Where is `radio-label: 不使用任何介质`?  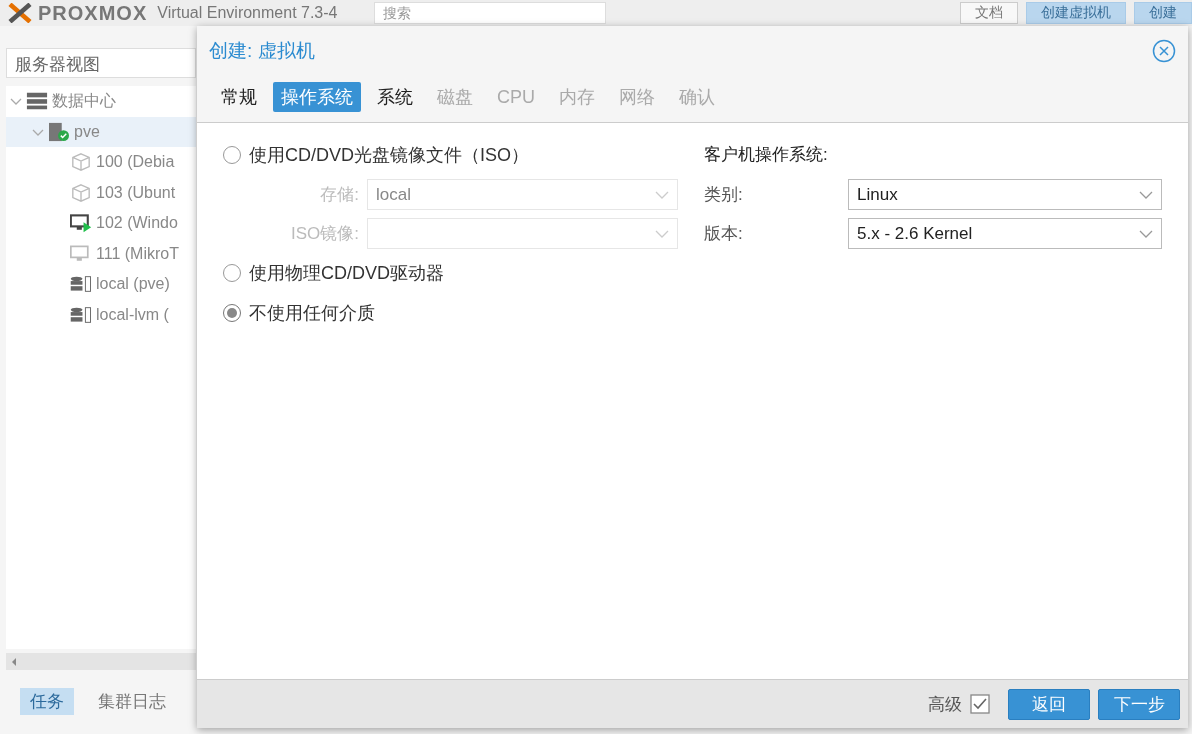
radio-label: 不使用任何介质 is located at coordinates (312, 313).